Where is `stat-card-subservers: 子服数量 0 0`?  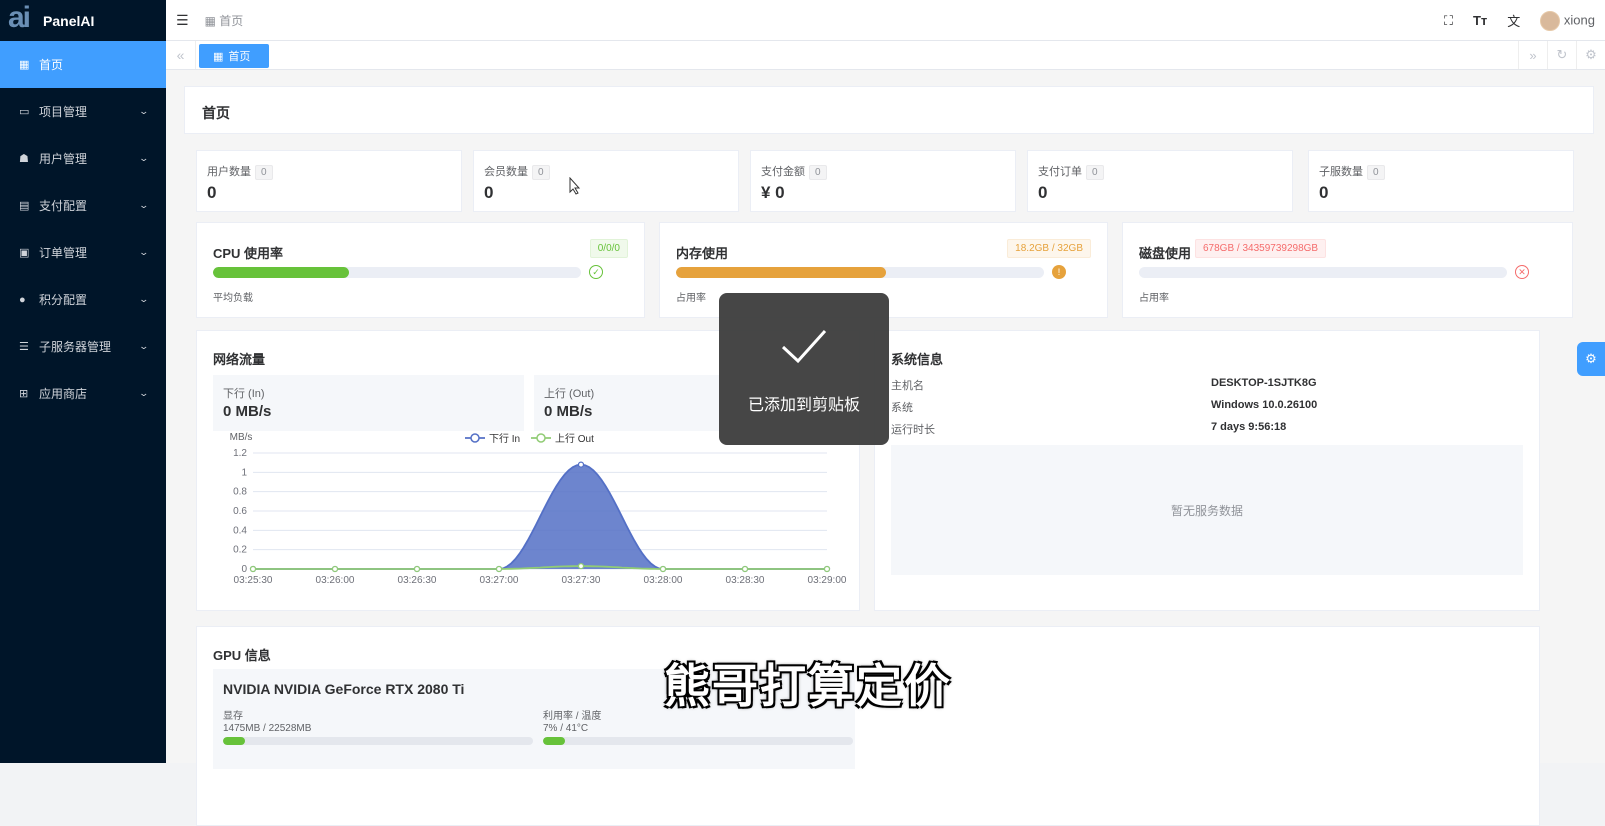
stat-card-subservers: 子服数量 0 0 is located at coordinates (1441, 181).